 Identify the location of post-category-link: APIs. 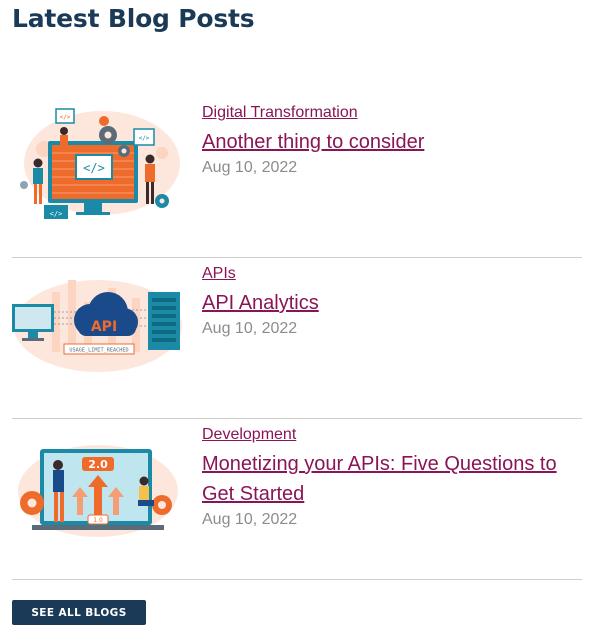
(219, 274).